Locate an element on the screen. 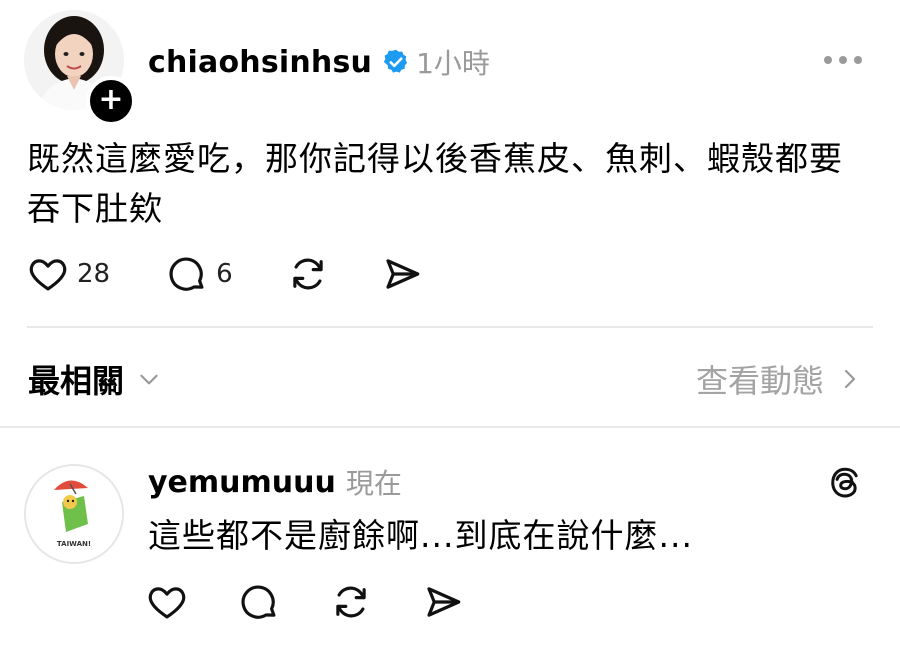 The width and height of the screenshot is (900, 645). post-actions: 28 6 is located at coordinates (225, 274).